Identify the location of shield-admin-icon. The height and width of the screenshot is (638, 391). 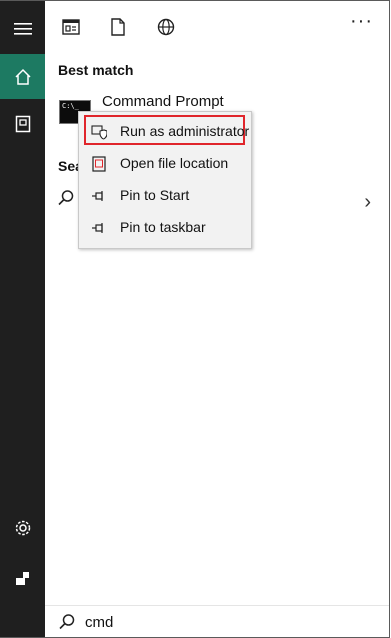
(99, 132).